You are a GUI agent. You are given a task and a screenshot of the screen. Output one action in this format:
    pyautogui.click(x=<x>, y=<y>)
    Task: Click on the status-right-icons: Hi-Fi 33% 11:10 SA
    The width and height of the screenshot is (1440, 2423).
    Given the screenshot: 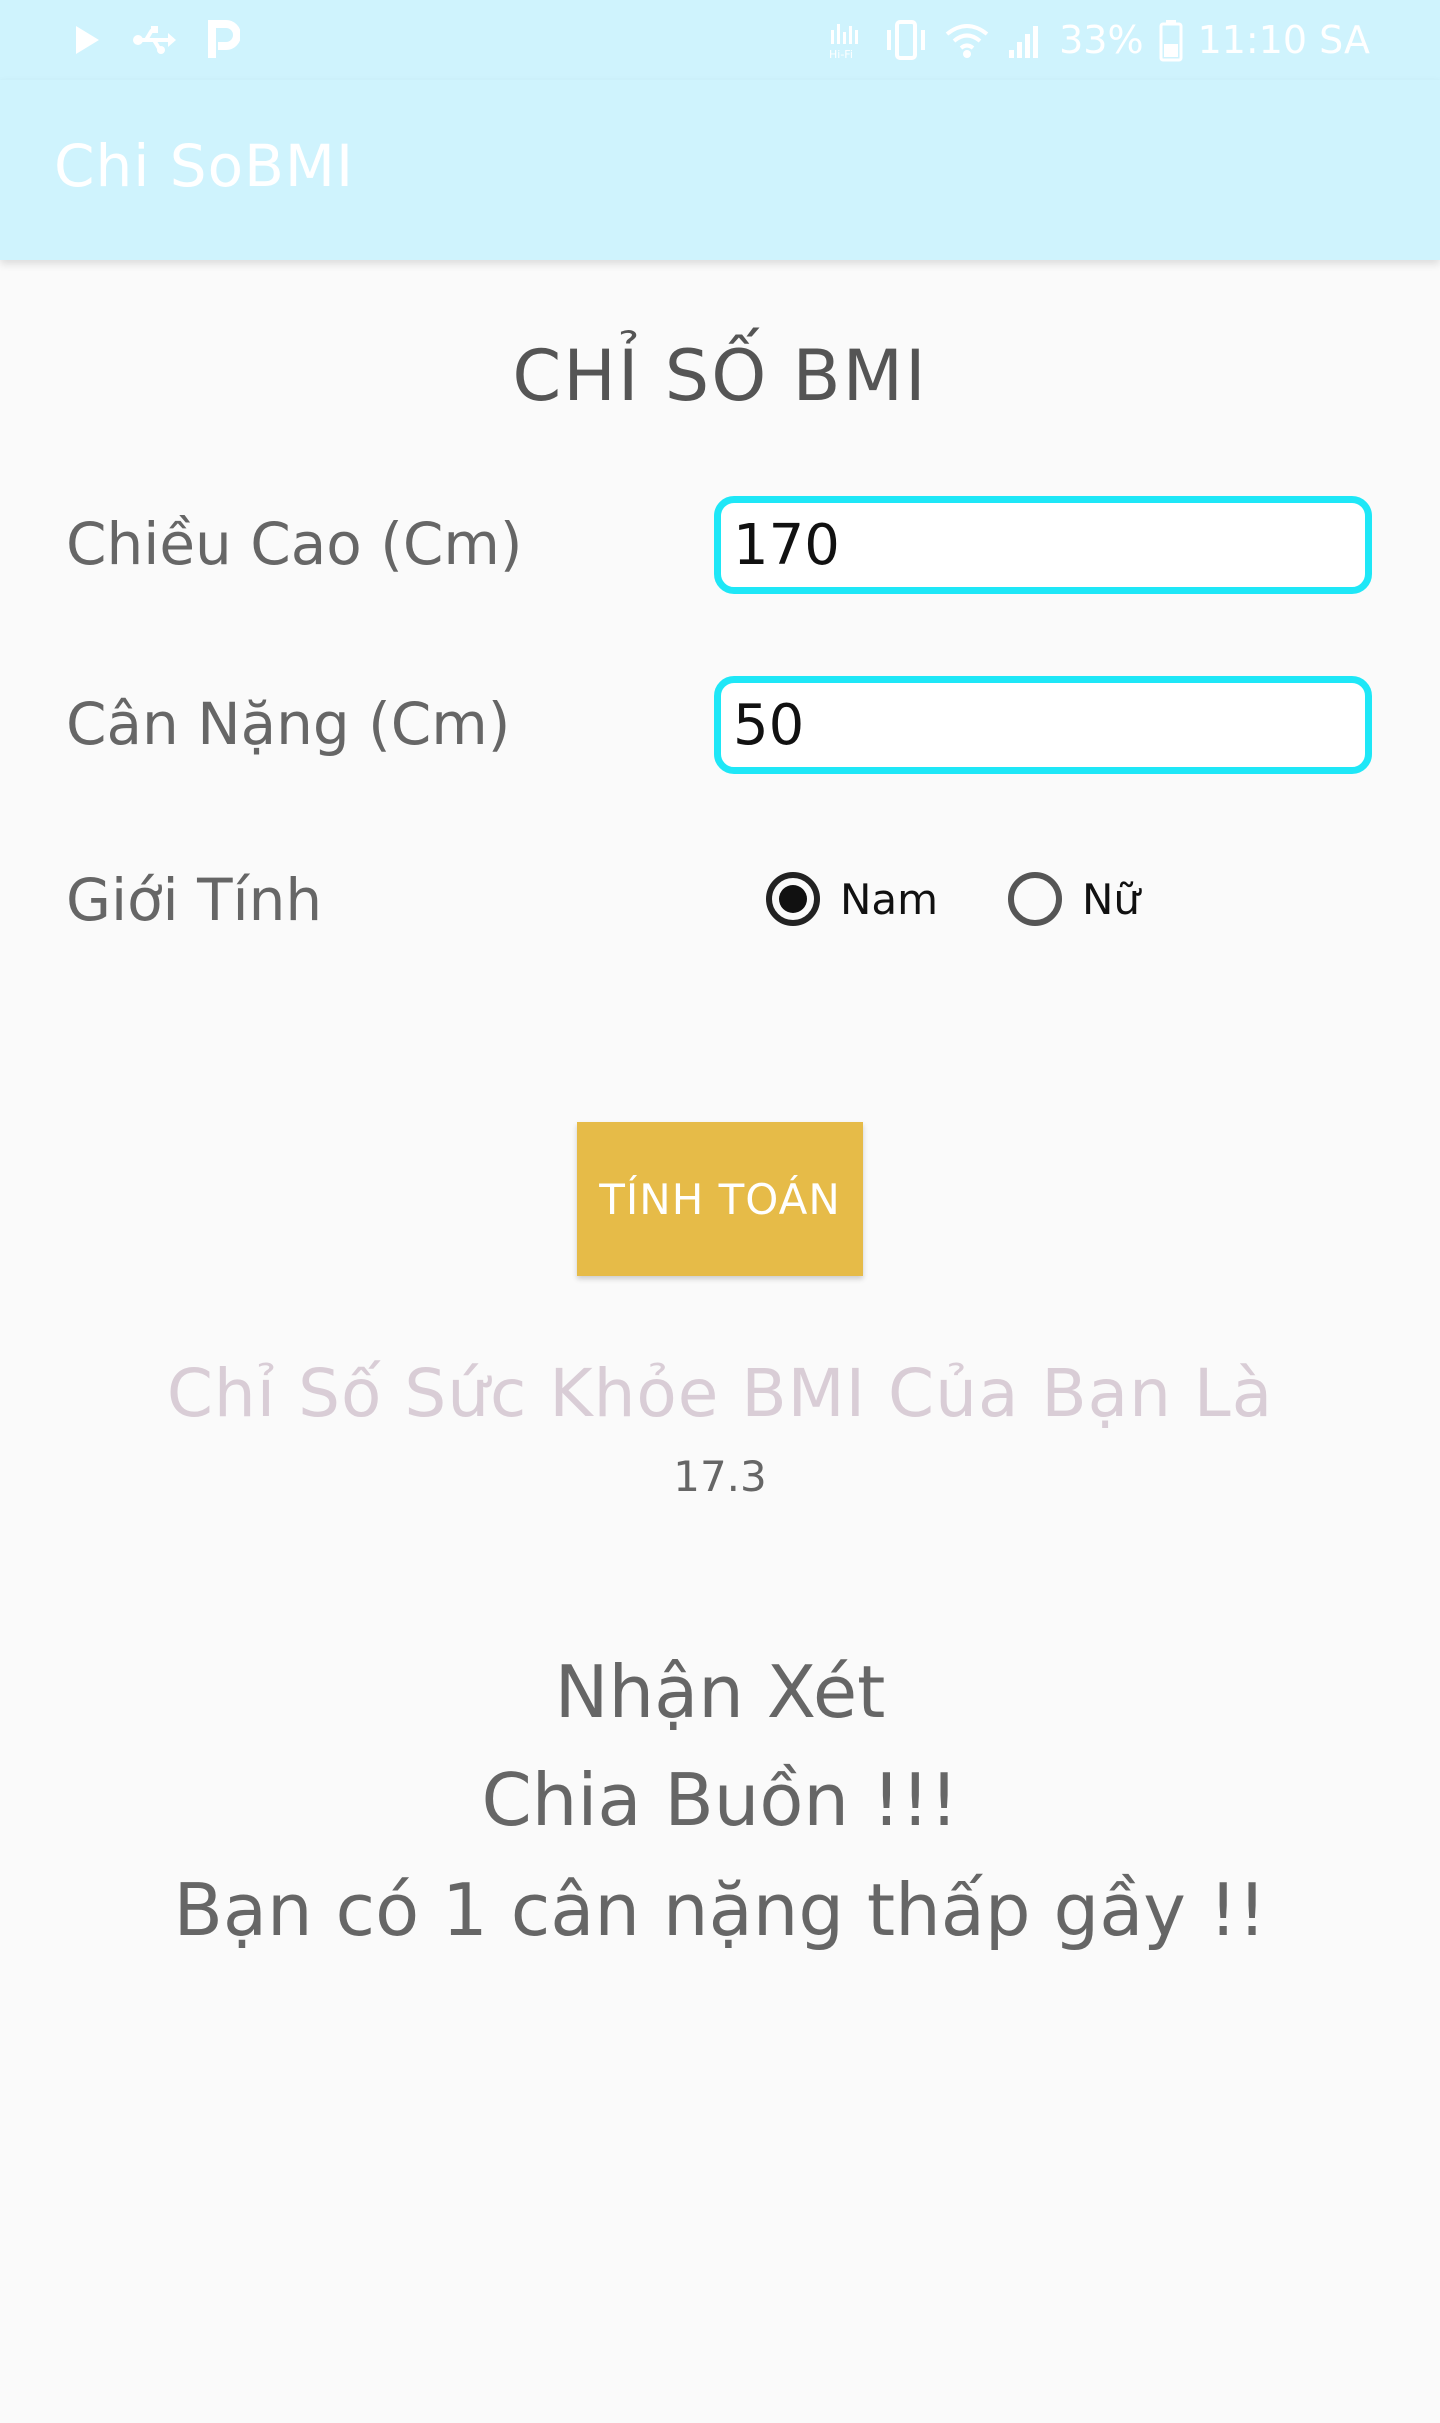 What is the action you would take?
    pyautogui.click(x=1097, y=40)
    